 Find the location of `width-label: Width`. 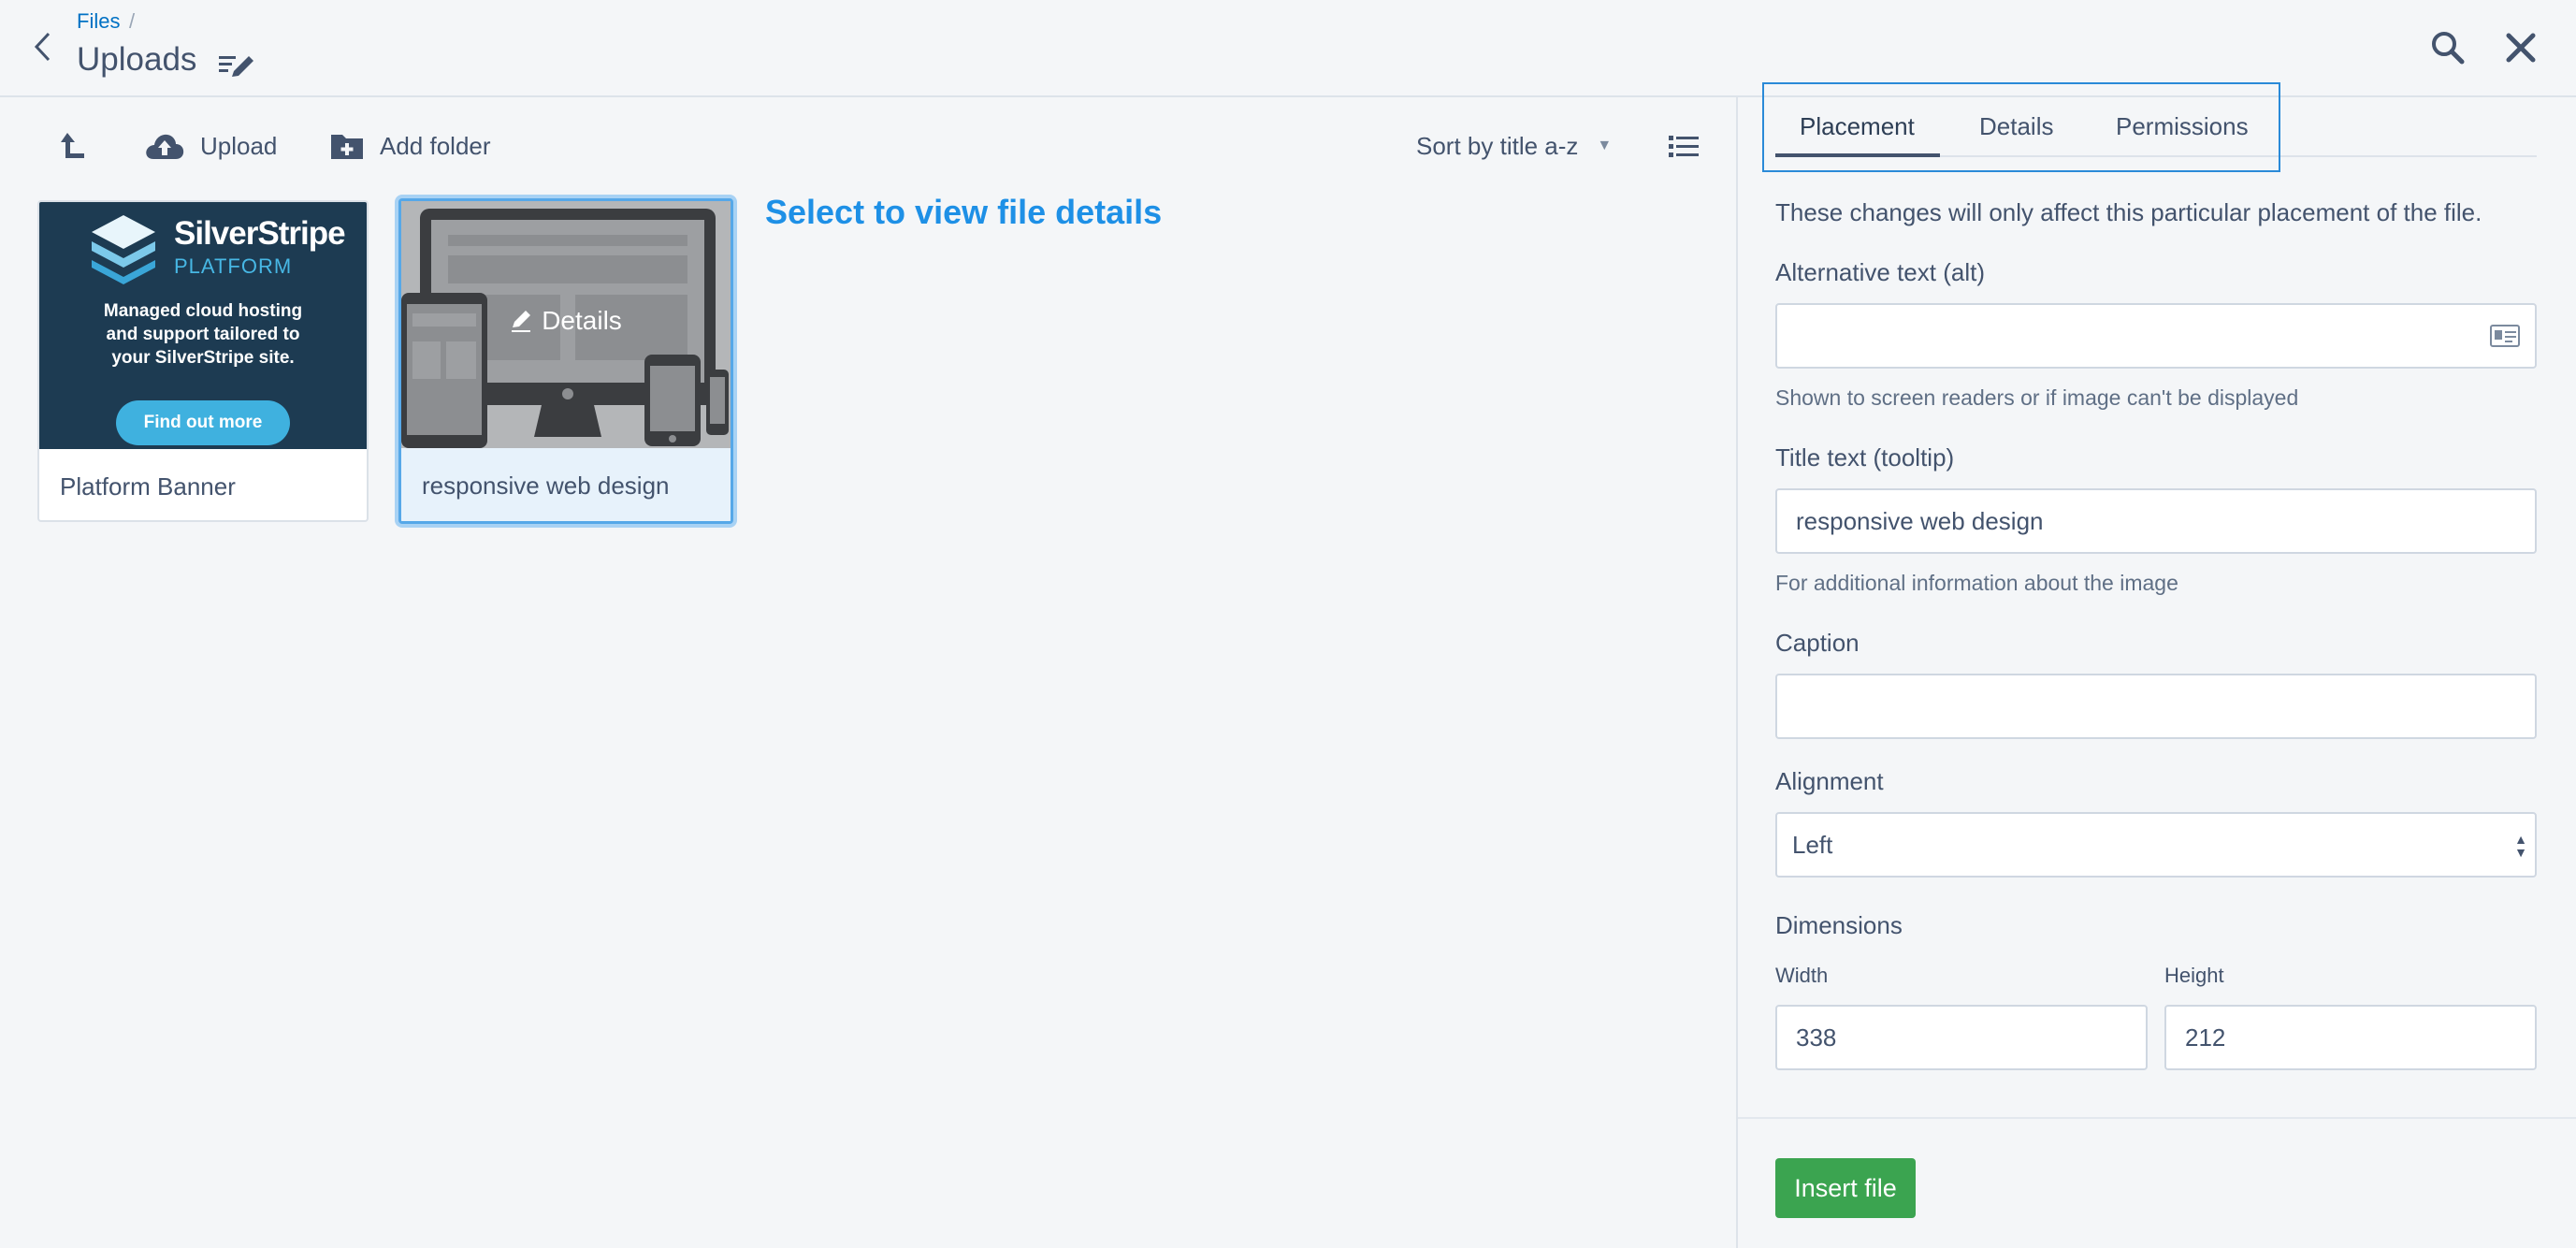

width-label: Width is located at coordinates (1802, 975).